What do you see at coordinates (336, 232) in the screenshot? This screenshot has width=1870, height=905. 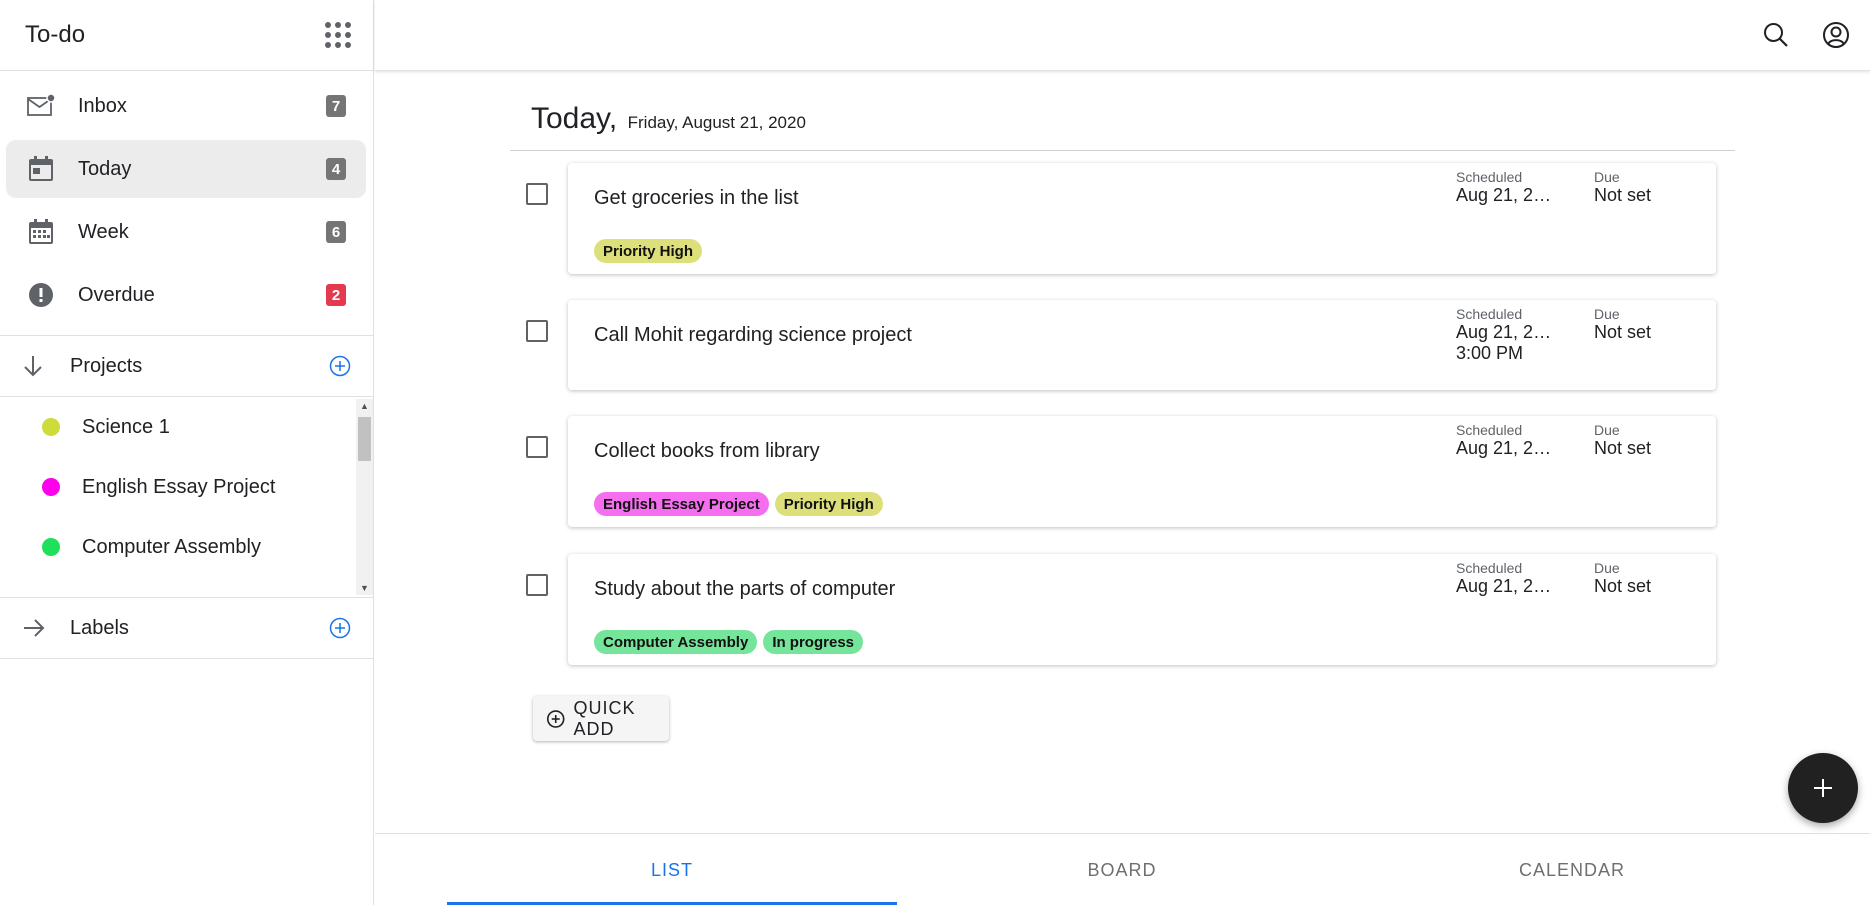 I see `count-badge: 6` at bounding box center [336, 232].